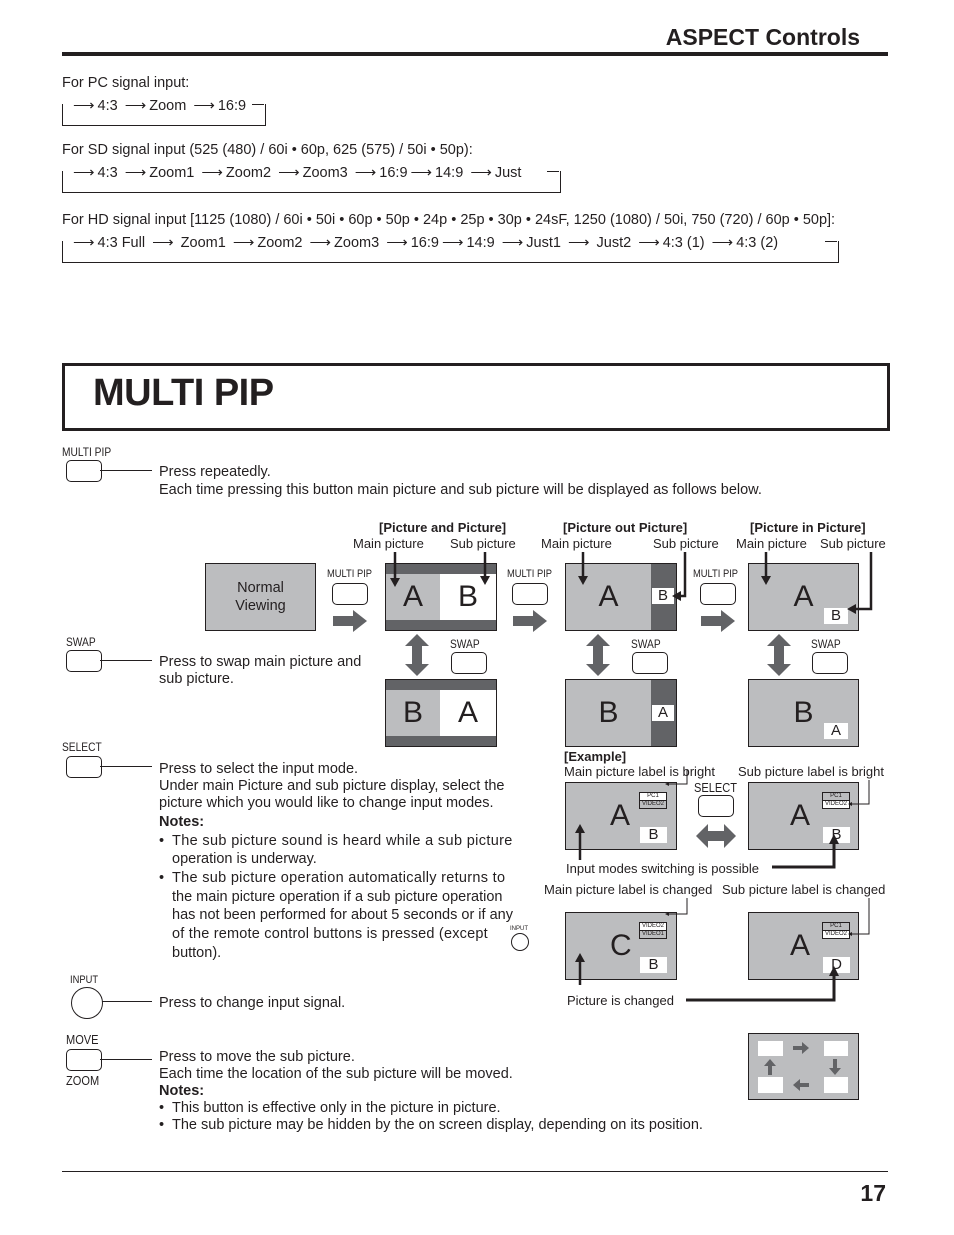  I want to click on select-button, so click(84, 767).